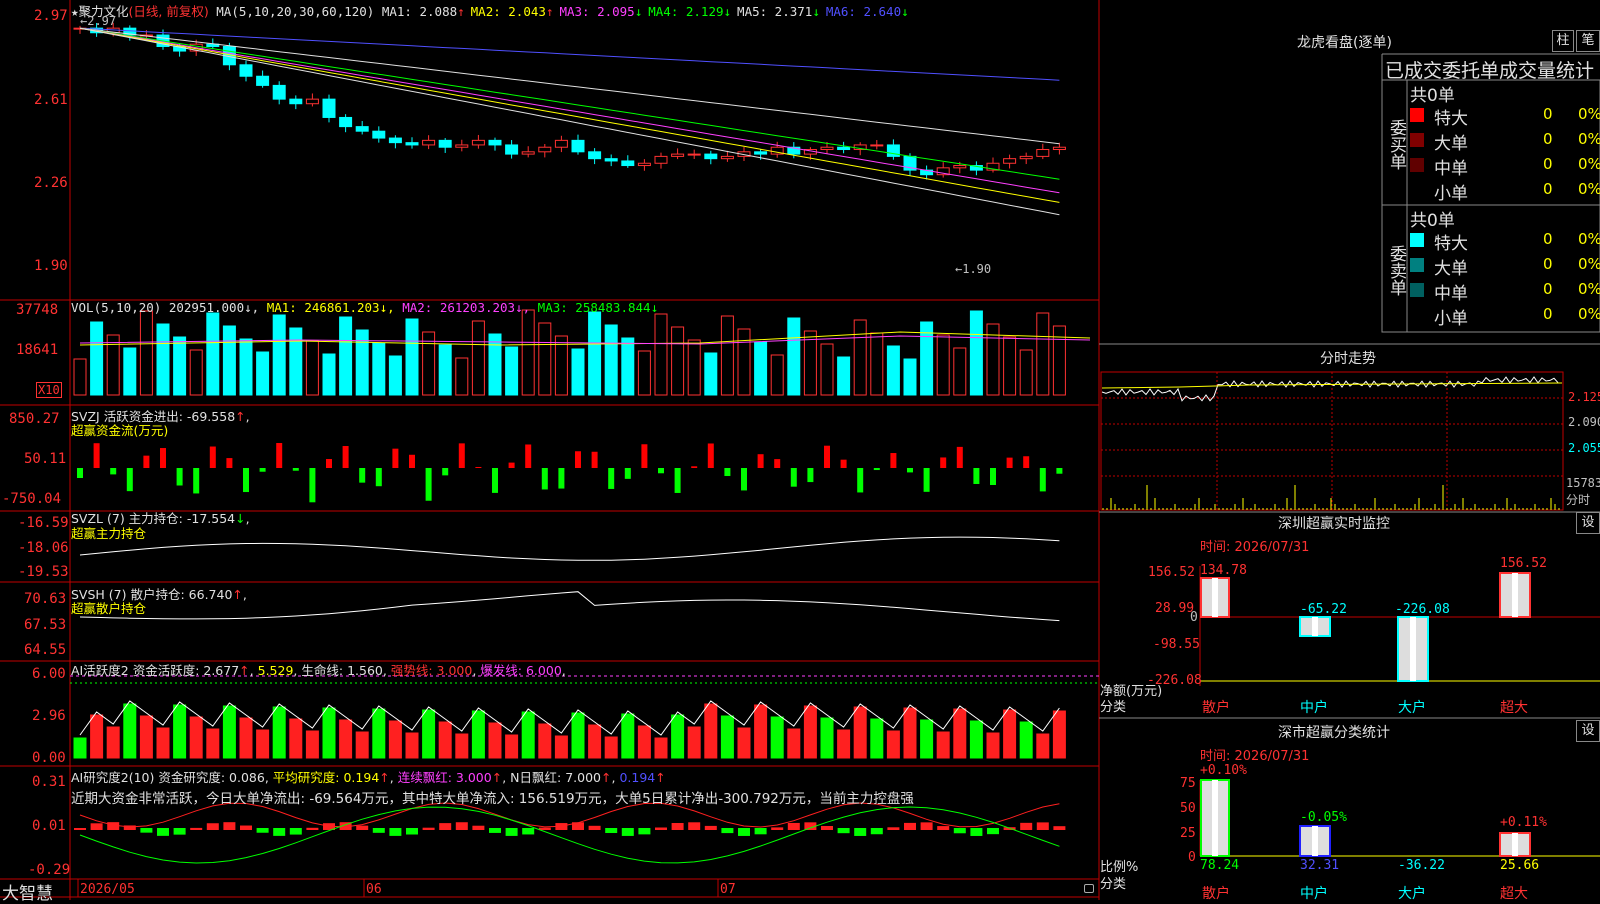 The height and width of the screenshot is (904, 1600). I want to click on period-label: (日线, 前复权), so click(169, 11).